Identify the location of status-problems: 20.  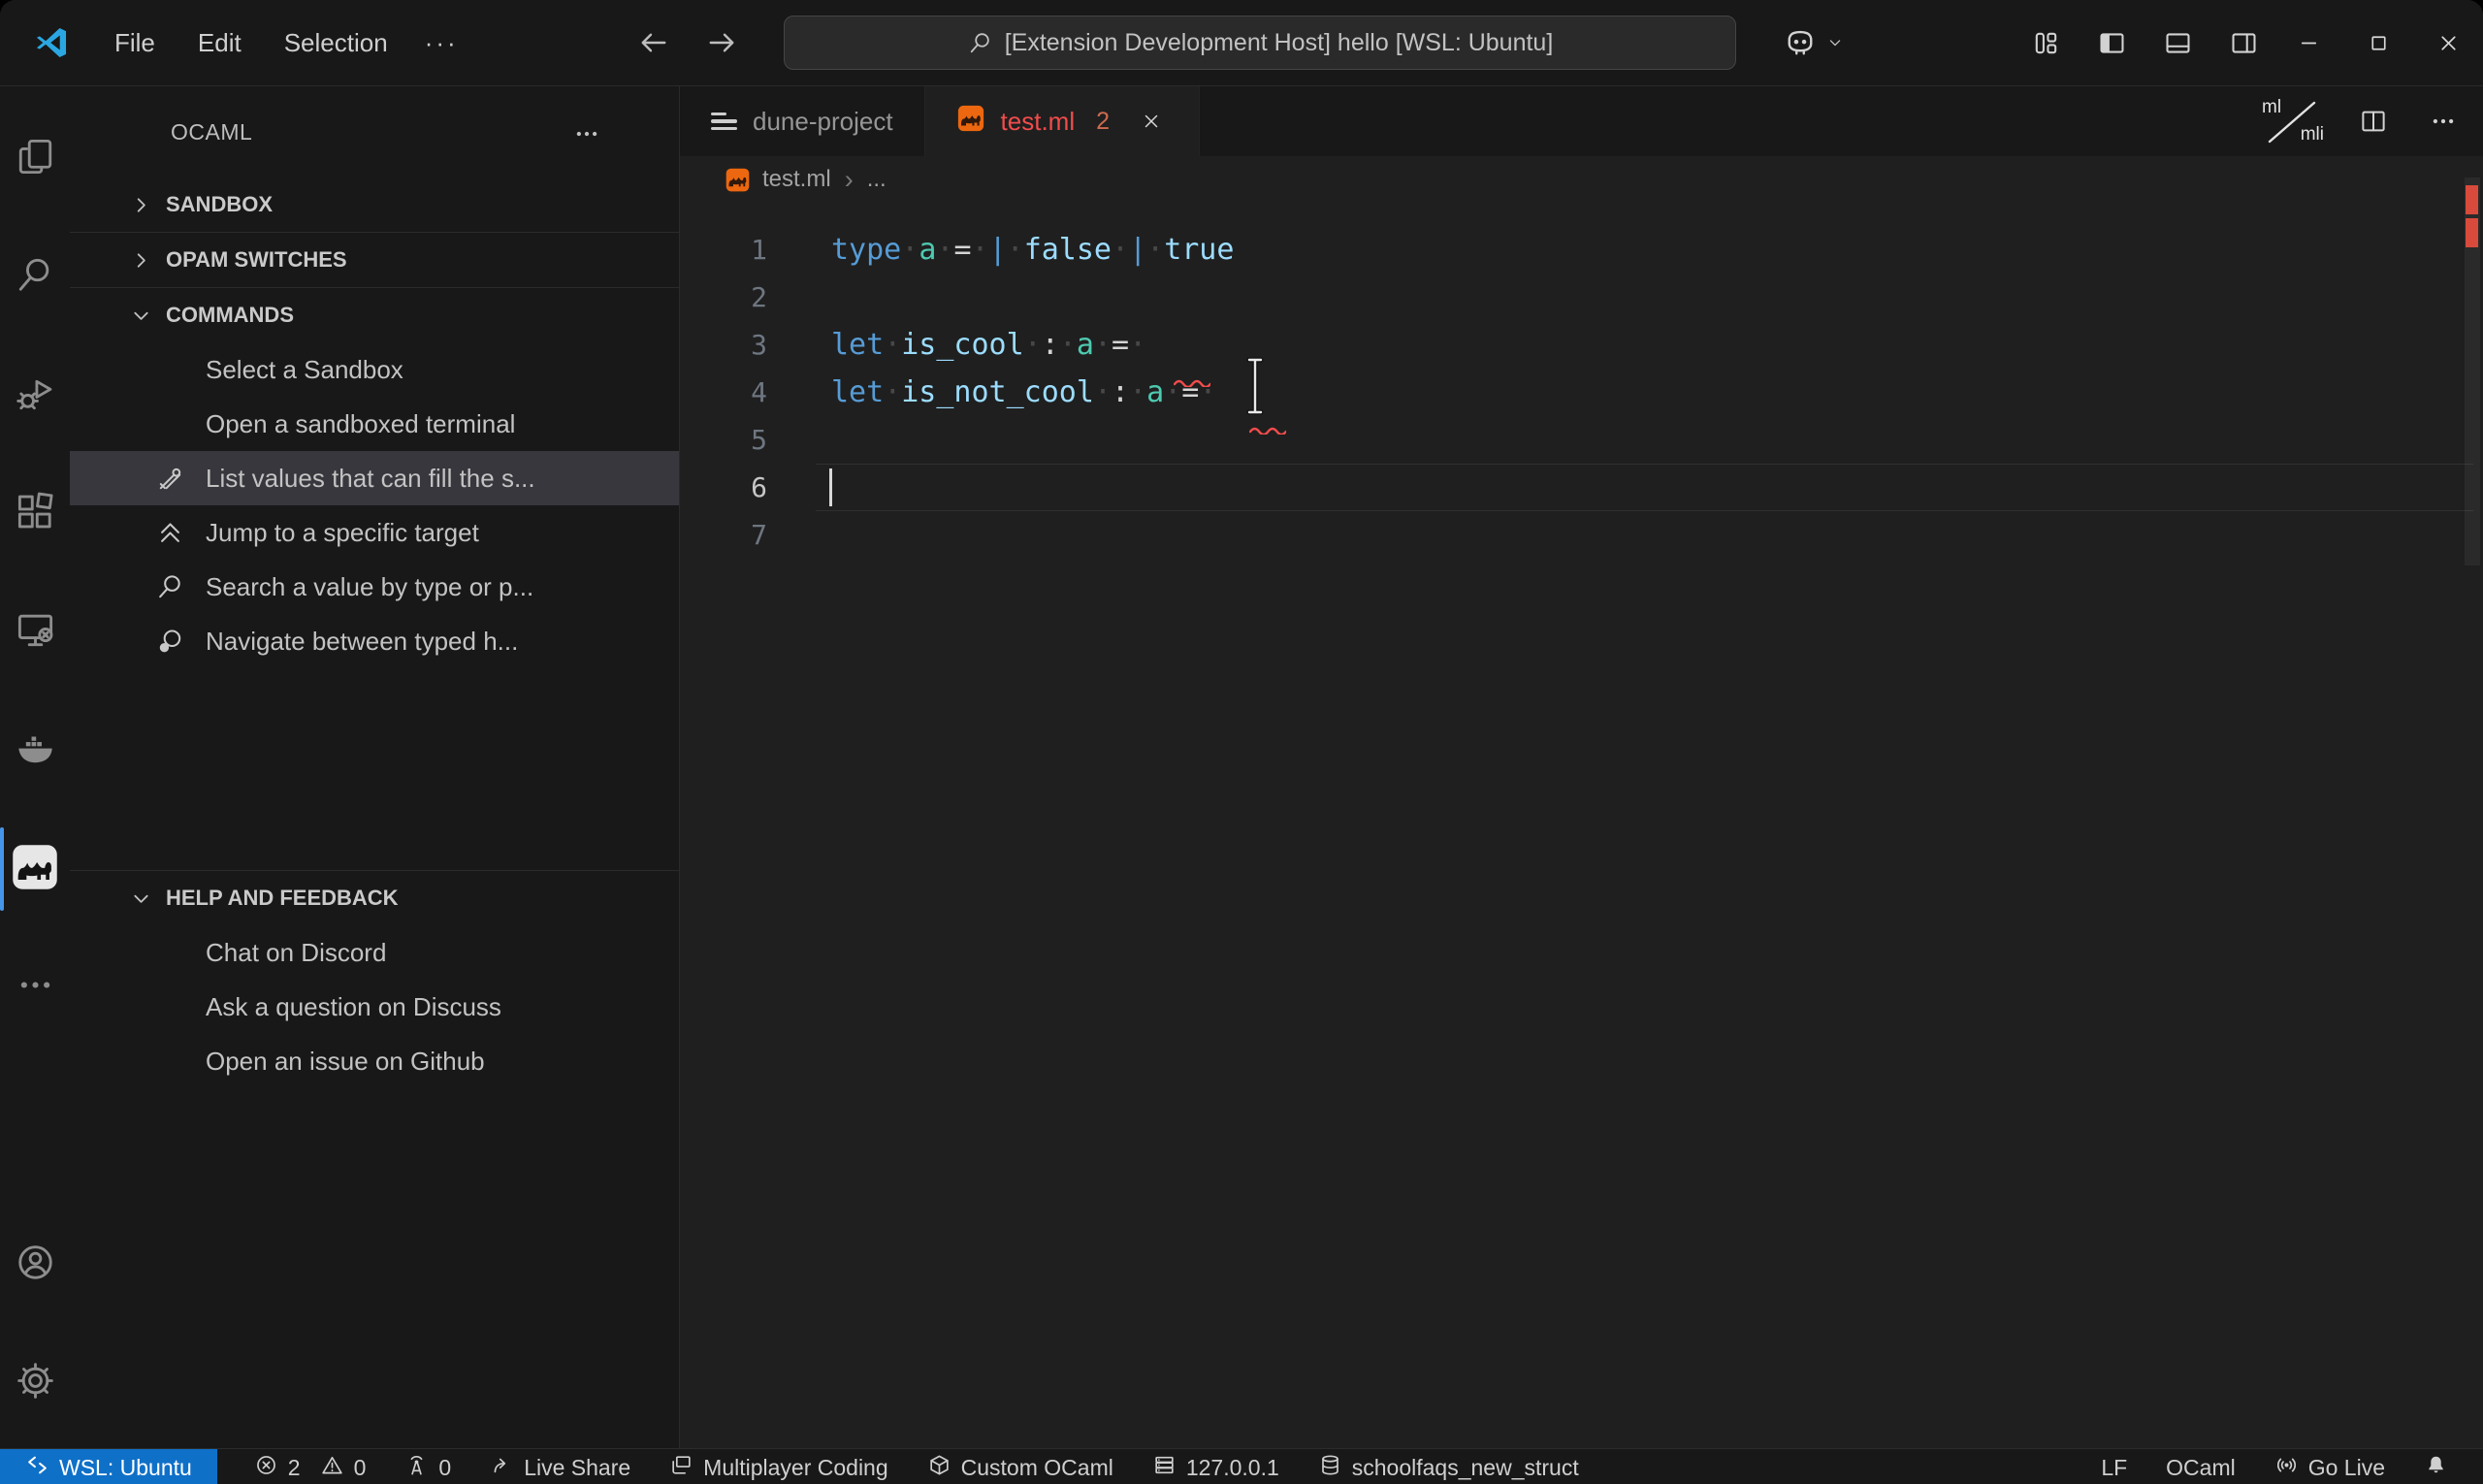
(311, 1466).